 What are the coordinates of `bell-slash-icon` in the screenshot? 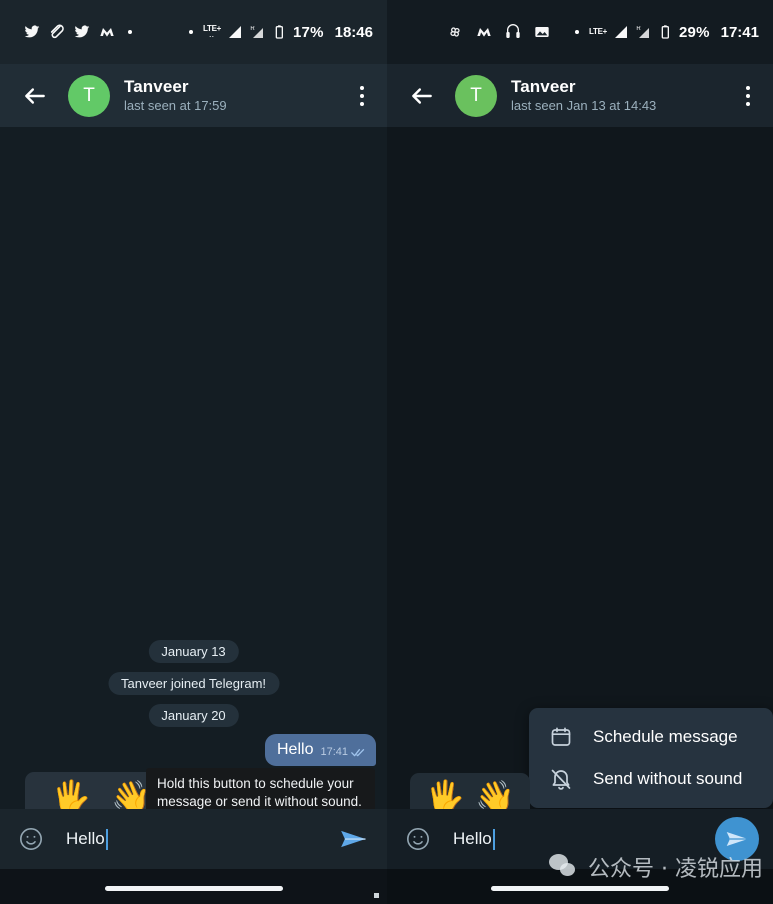 It's located at (561, 779).